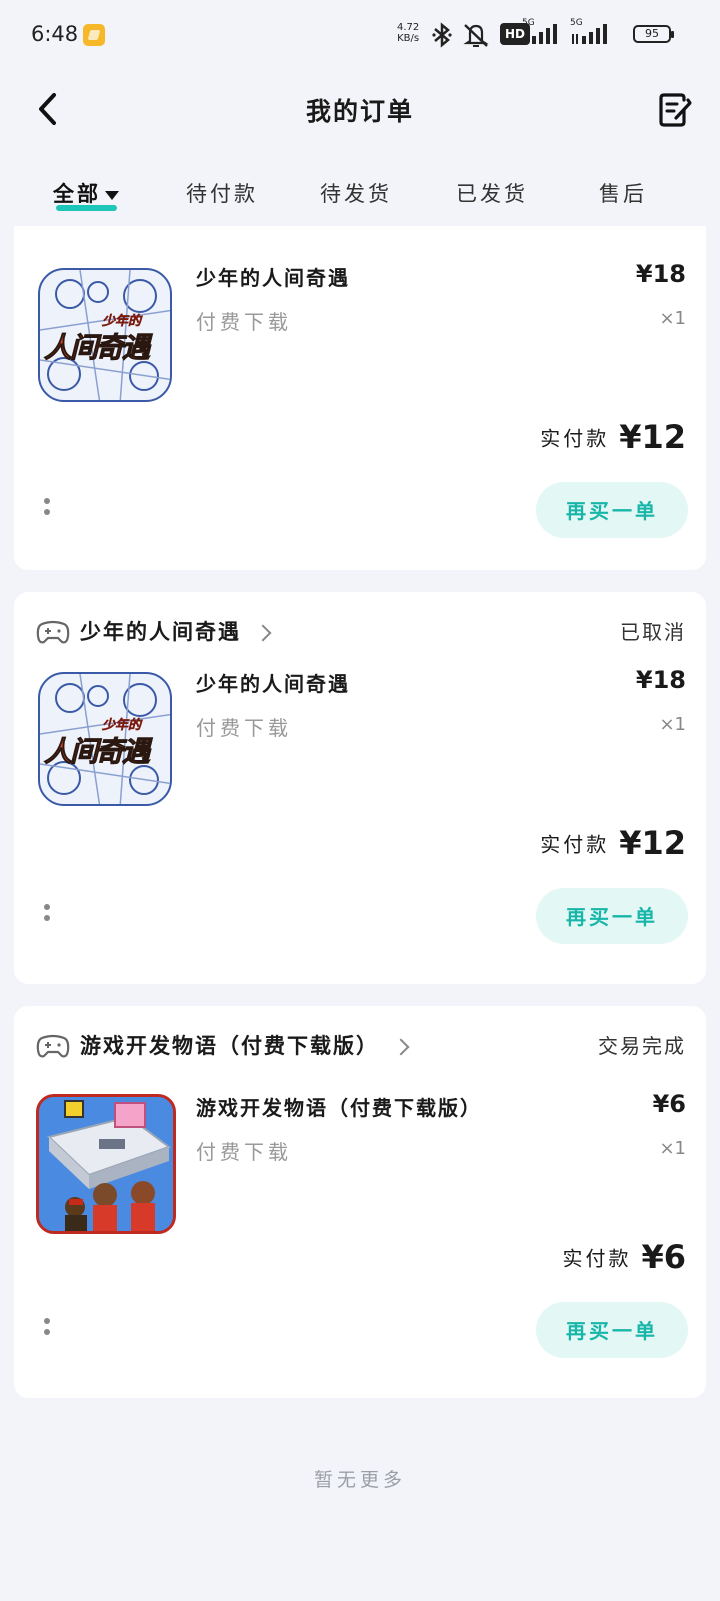  I want to click on order-game-name-text: 游戏开发物语（付费下载版）, so click(229, 1046).